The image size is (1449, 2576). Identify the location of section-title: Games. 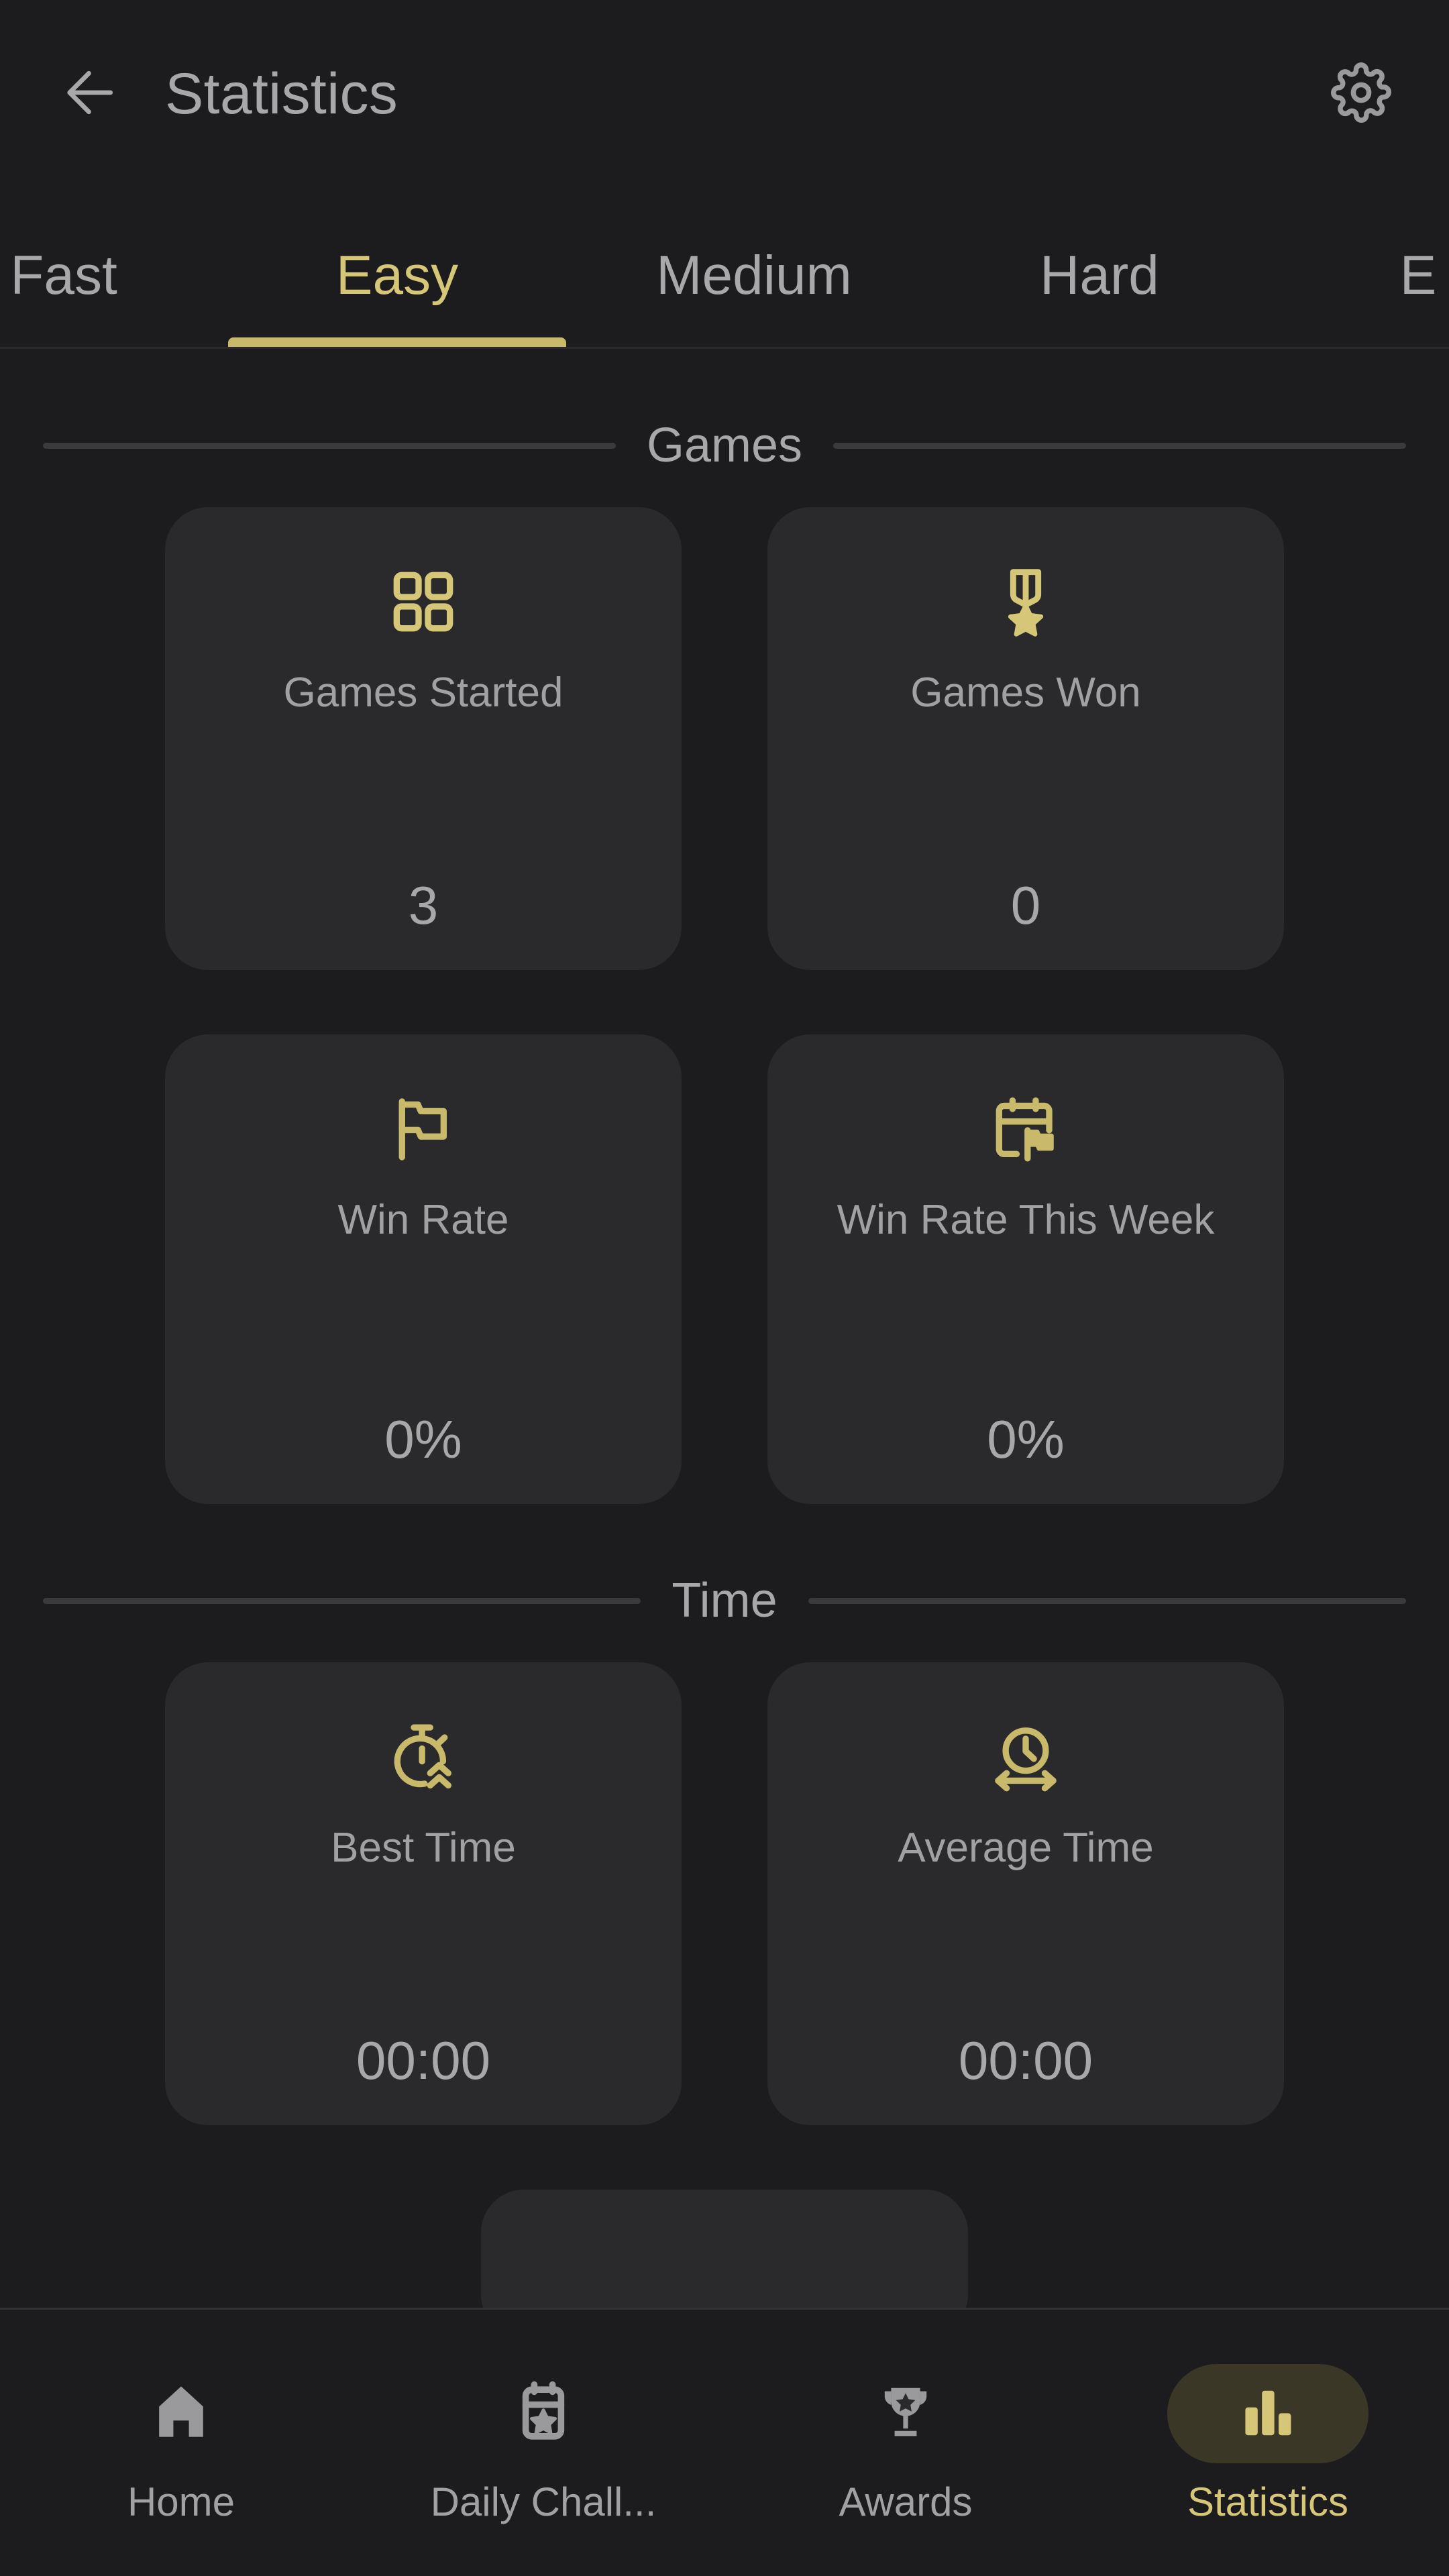
(724, 445).